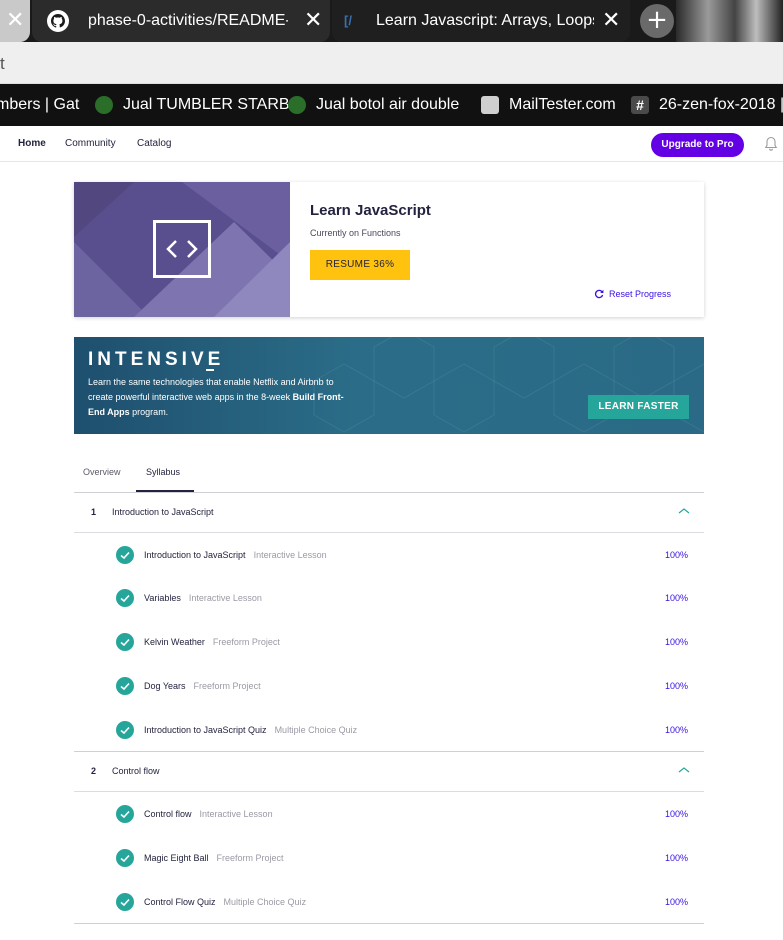  I want to click on bookmark-label: Jual botol air double, so click(388, 104).